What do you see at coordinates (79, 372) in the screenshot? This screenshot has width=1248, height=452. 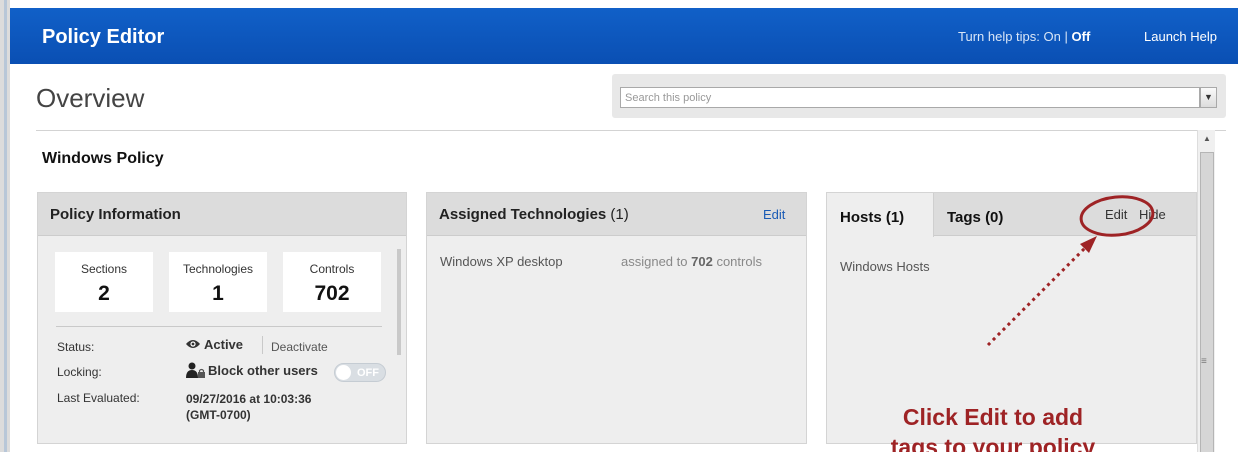 I see `locking-label: Locking:` at bounding box center [79, 372].